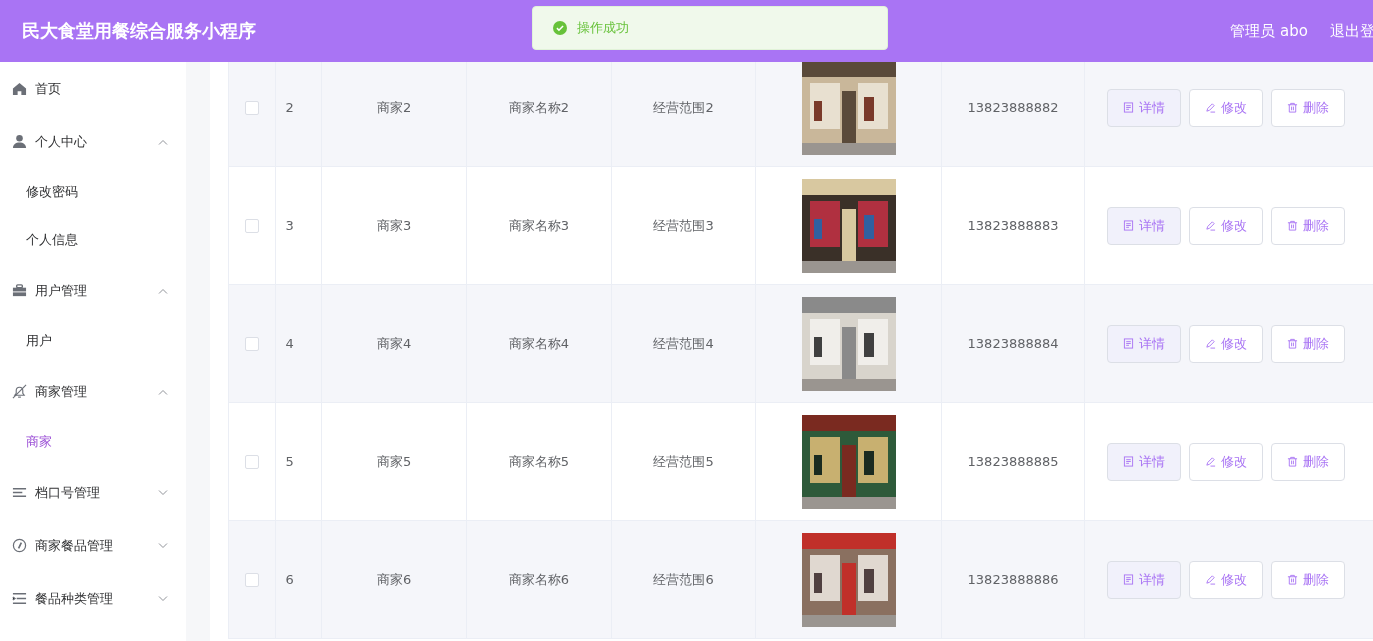  I want to click on check-circle-icon, so click(560, 28).